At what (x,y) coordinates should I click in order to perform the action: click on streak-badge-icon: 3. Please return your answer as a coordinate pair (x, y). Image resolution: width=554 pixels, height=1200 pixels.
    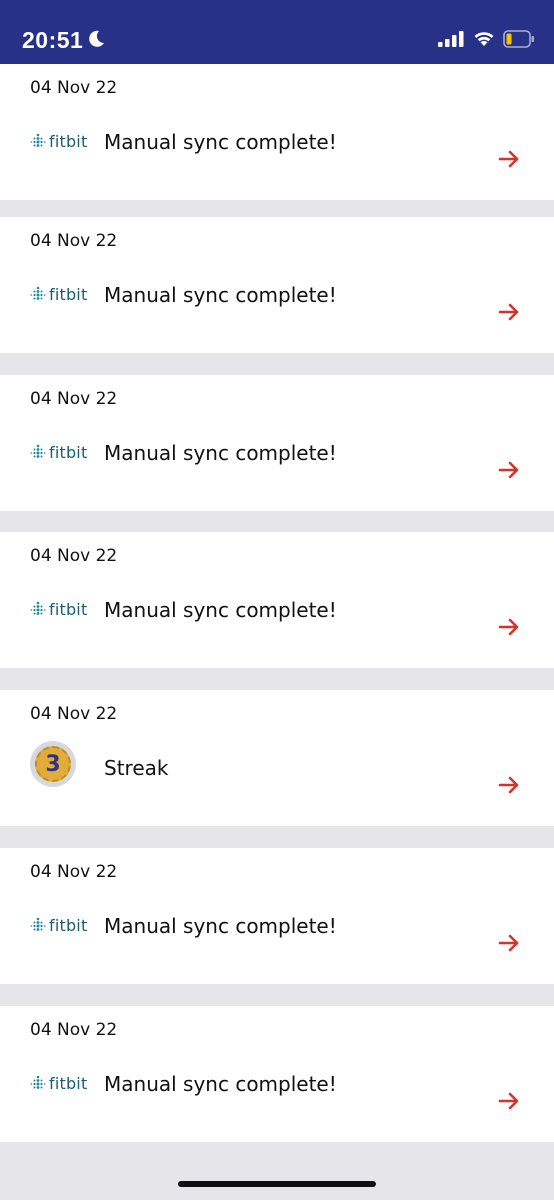
    Looking at the image, I should click on (53, 764).